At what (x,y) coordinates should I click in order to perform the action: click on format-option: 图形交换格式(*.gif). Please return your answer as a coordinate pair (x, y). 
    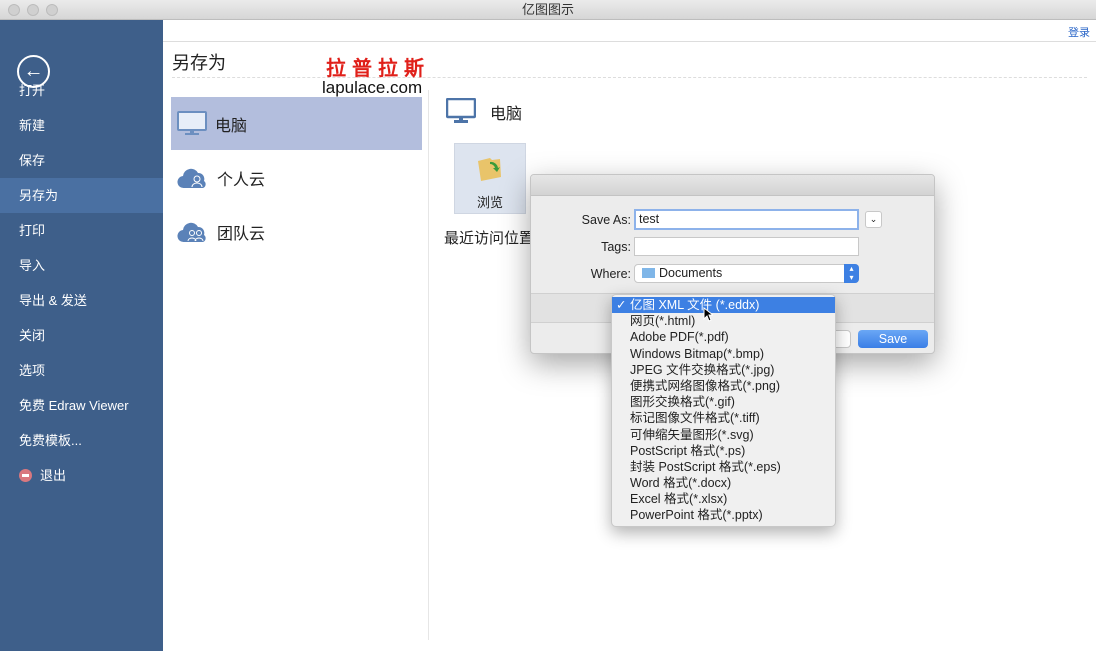
    Looking at the image, I should click on (723, 402).